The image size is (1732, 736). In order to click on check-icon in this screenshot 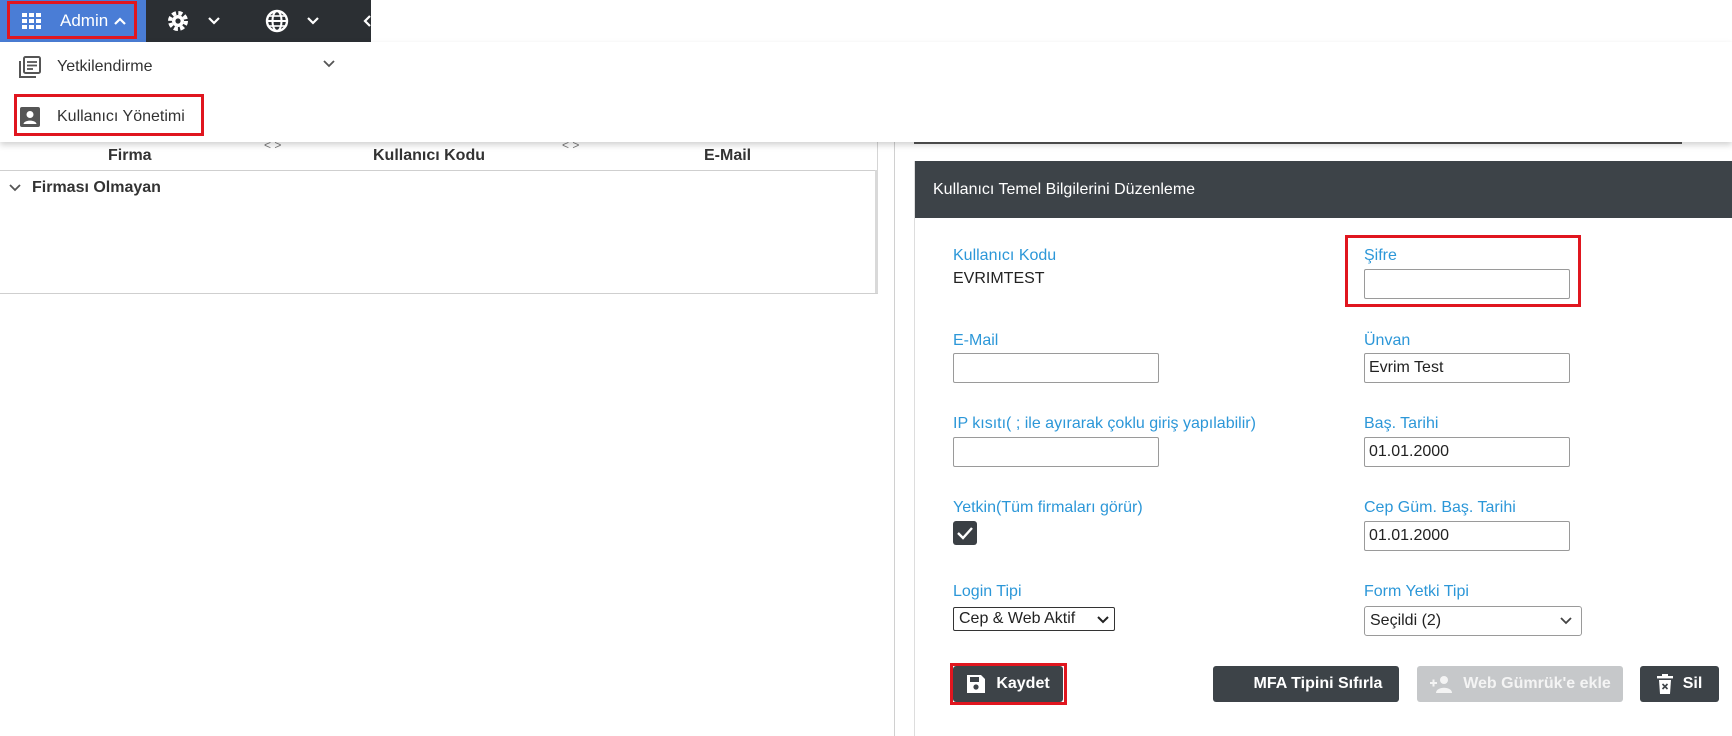, I will do `click(965, 533)`.